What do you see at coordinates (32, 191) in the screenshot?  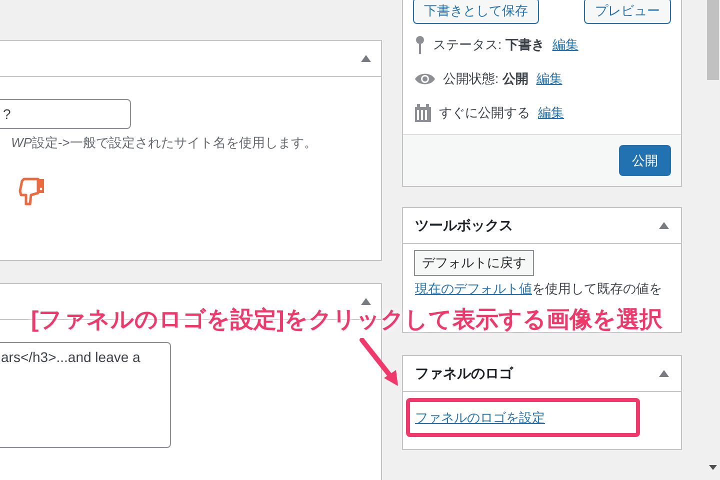 I see `thumbs-down-icon` at bounding box center [32, 191].